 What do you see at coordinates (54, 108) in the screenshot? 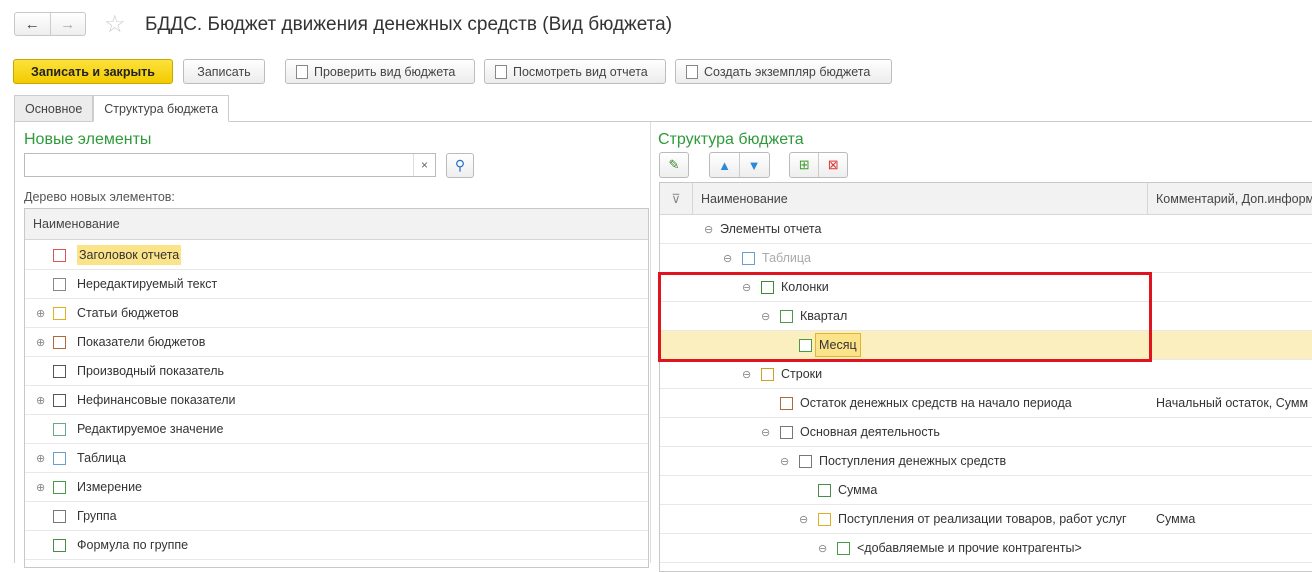
I see `tab-main: Основное` at bounding box center [54, 108].